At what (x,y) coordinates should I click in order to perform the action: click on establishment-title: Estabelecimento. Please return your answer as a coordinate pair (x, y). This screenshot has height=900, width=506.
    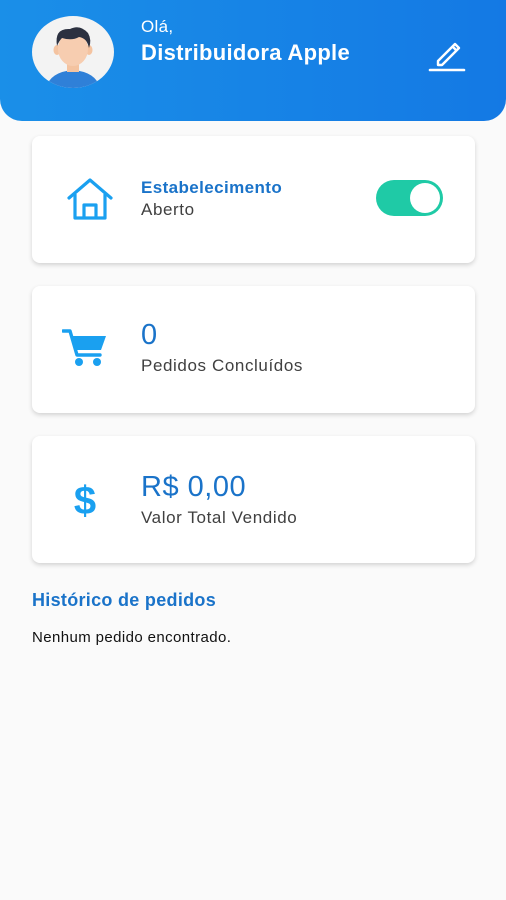
    Looking at the image, I should click on (212, 187).